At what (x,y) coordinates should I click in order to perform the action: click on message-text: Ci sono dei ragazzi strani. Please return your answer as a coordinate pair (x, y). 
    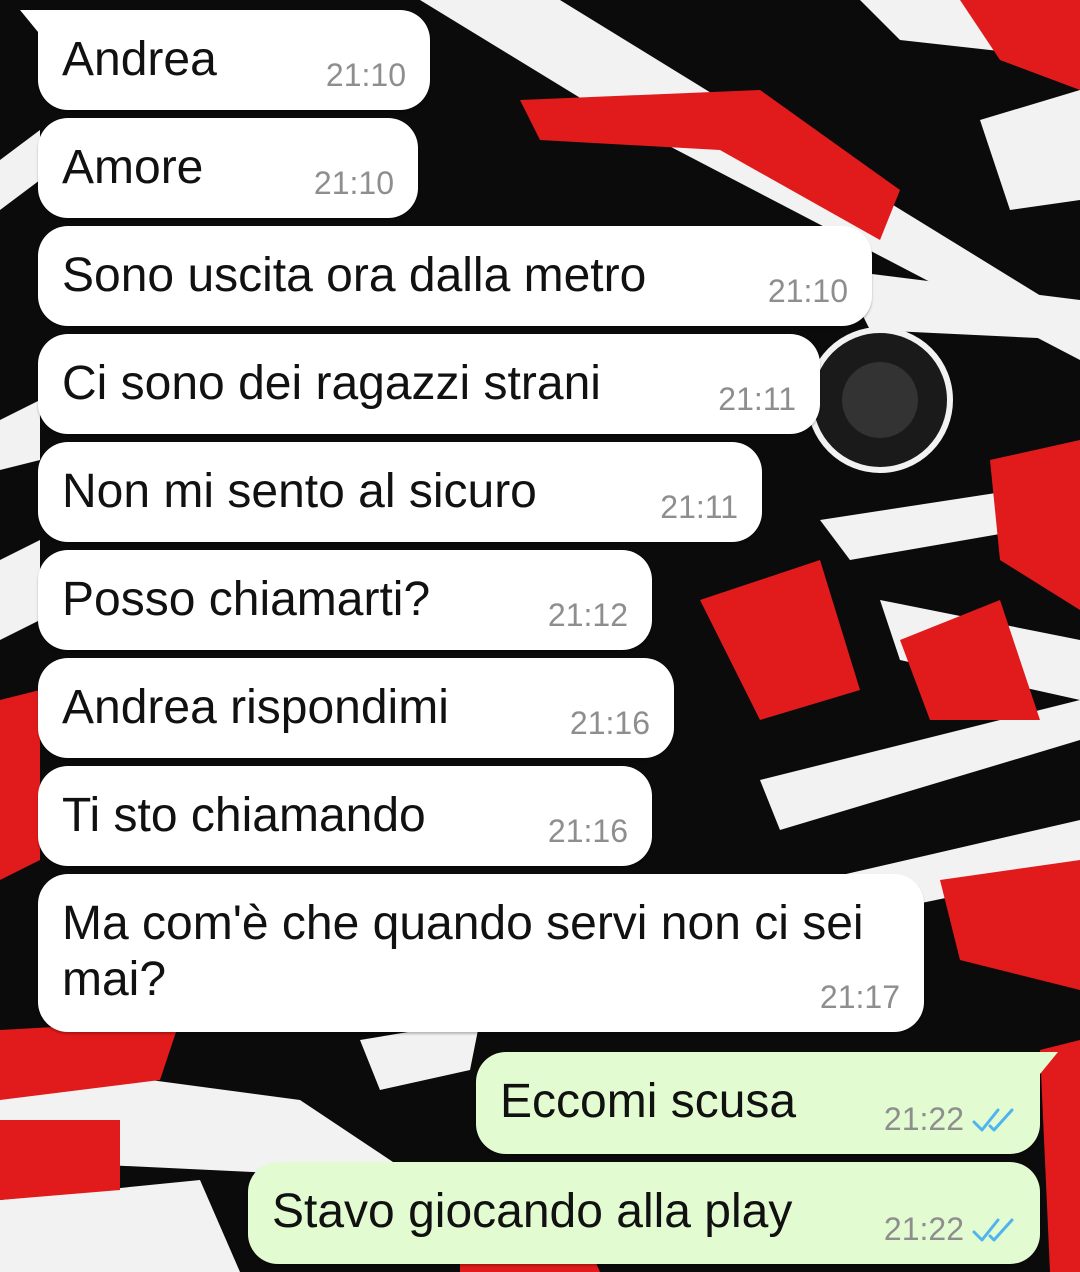
    Looking at the image, I should click on (331, 383).